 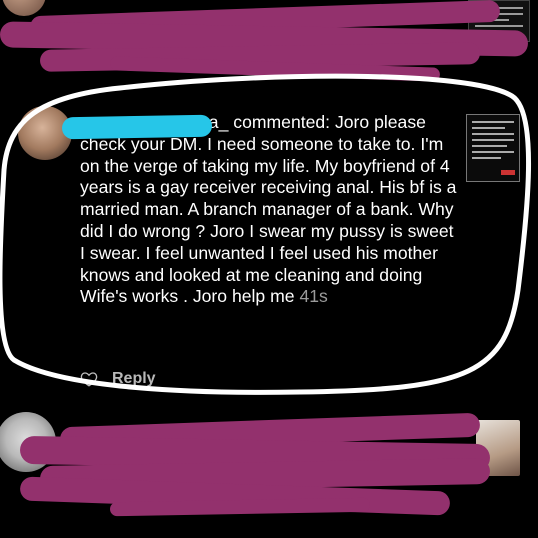 What do you see at coordinates (282, 122) in the screenshot?
I see `comment-verb: commented:` at bounding box center [282, 122].